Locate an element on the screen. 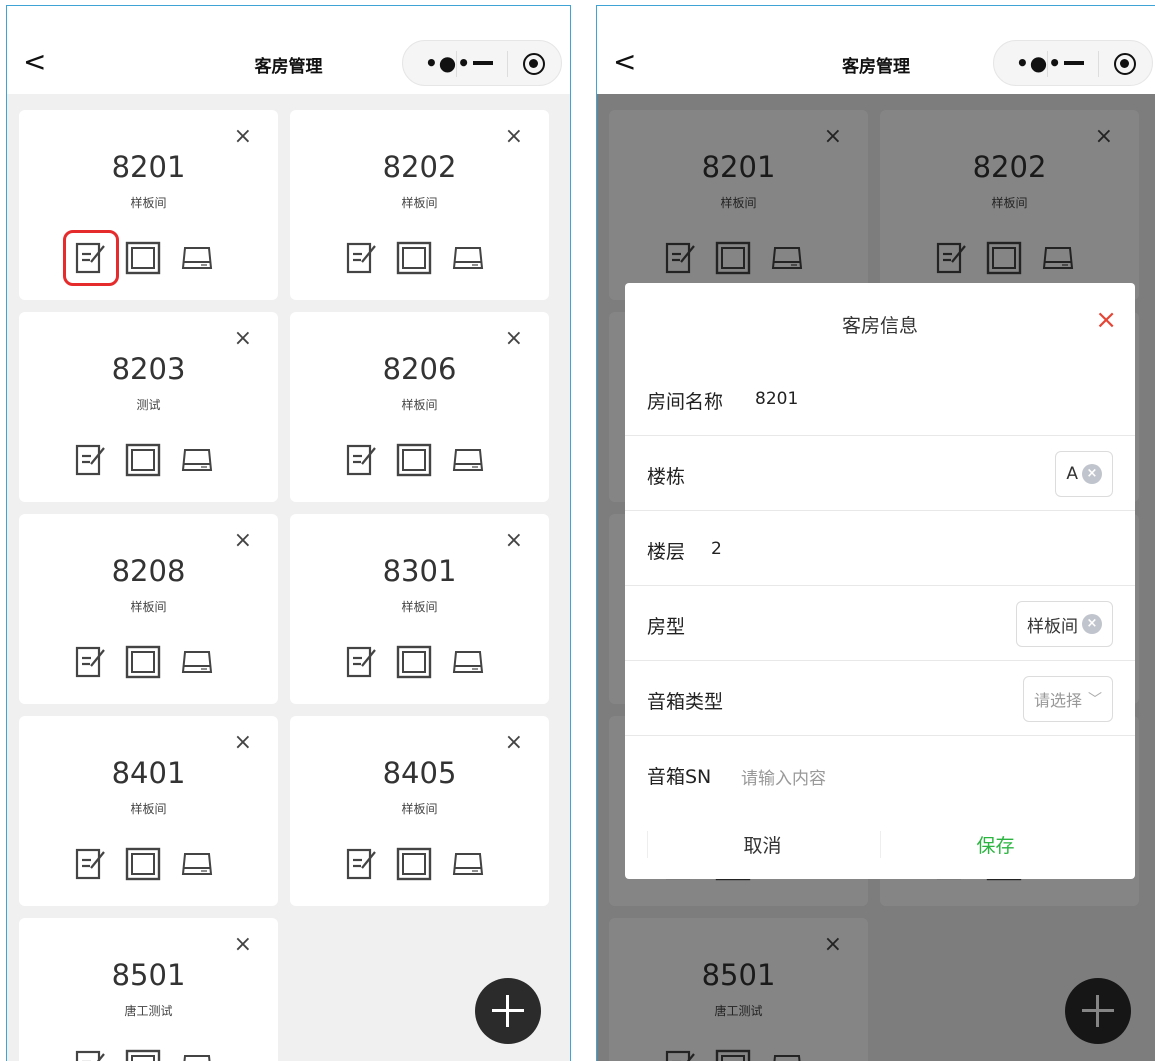 Image resolution: width=1155 pixels, height=1061 pixels. room-card: × 8501 唐工测试 is located at coordinates (148, 989).